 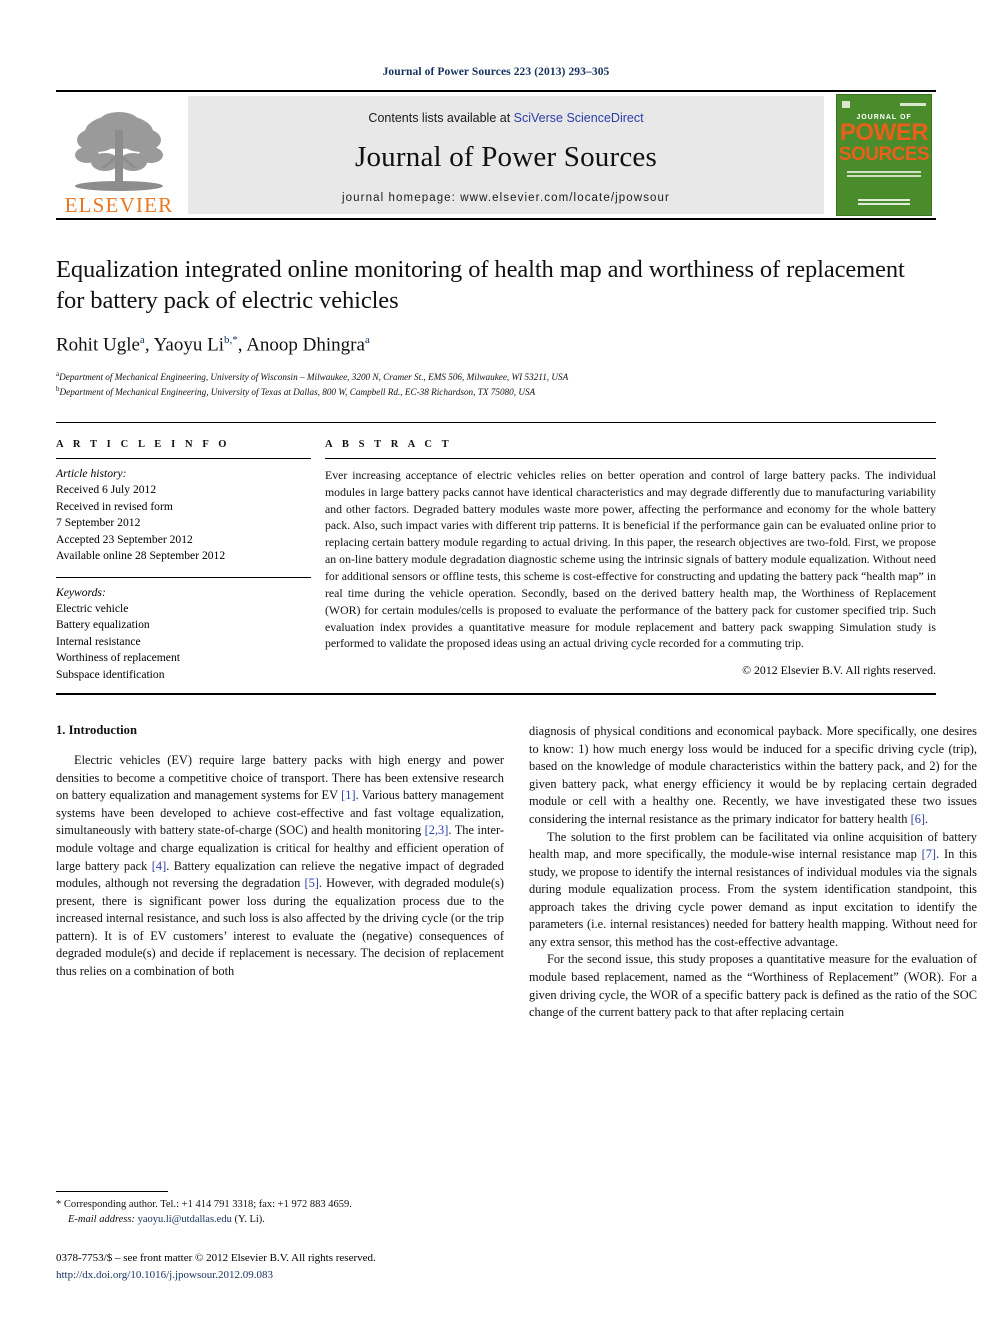 I want to click on sciencedirect-link: SciVerse ScienceDirect, so click(x=579, y=118).